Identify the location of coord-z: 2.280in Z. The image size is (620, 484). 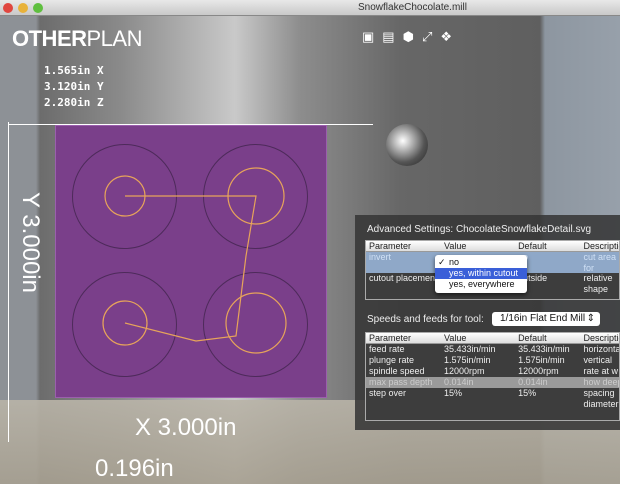
(74, 102).